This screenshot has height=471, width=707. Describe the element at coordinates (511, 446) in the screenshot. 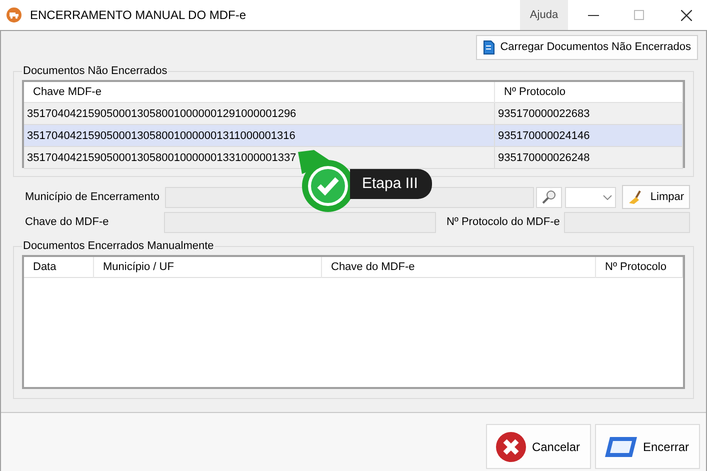

I see `close-circle-icon` at that location.